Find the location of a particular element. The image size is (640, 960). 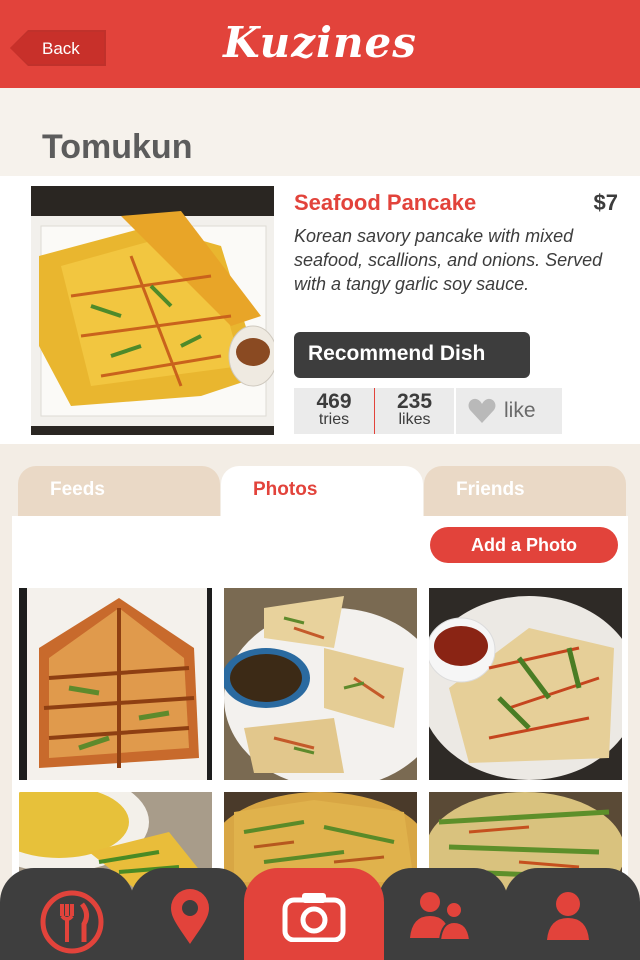

nav-tab-places is located at coordinates (190, 914).